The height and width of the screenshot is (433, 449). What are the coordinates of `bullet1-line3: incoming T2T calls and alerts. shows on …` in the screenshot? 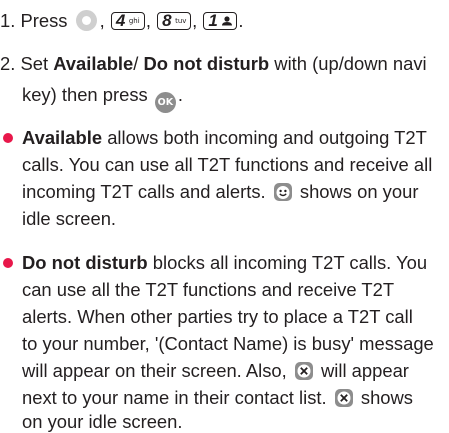 It's located at (220, 192).